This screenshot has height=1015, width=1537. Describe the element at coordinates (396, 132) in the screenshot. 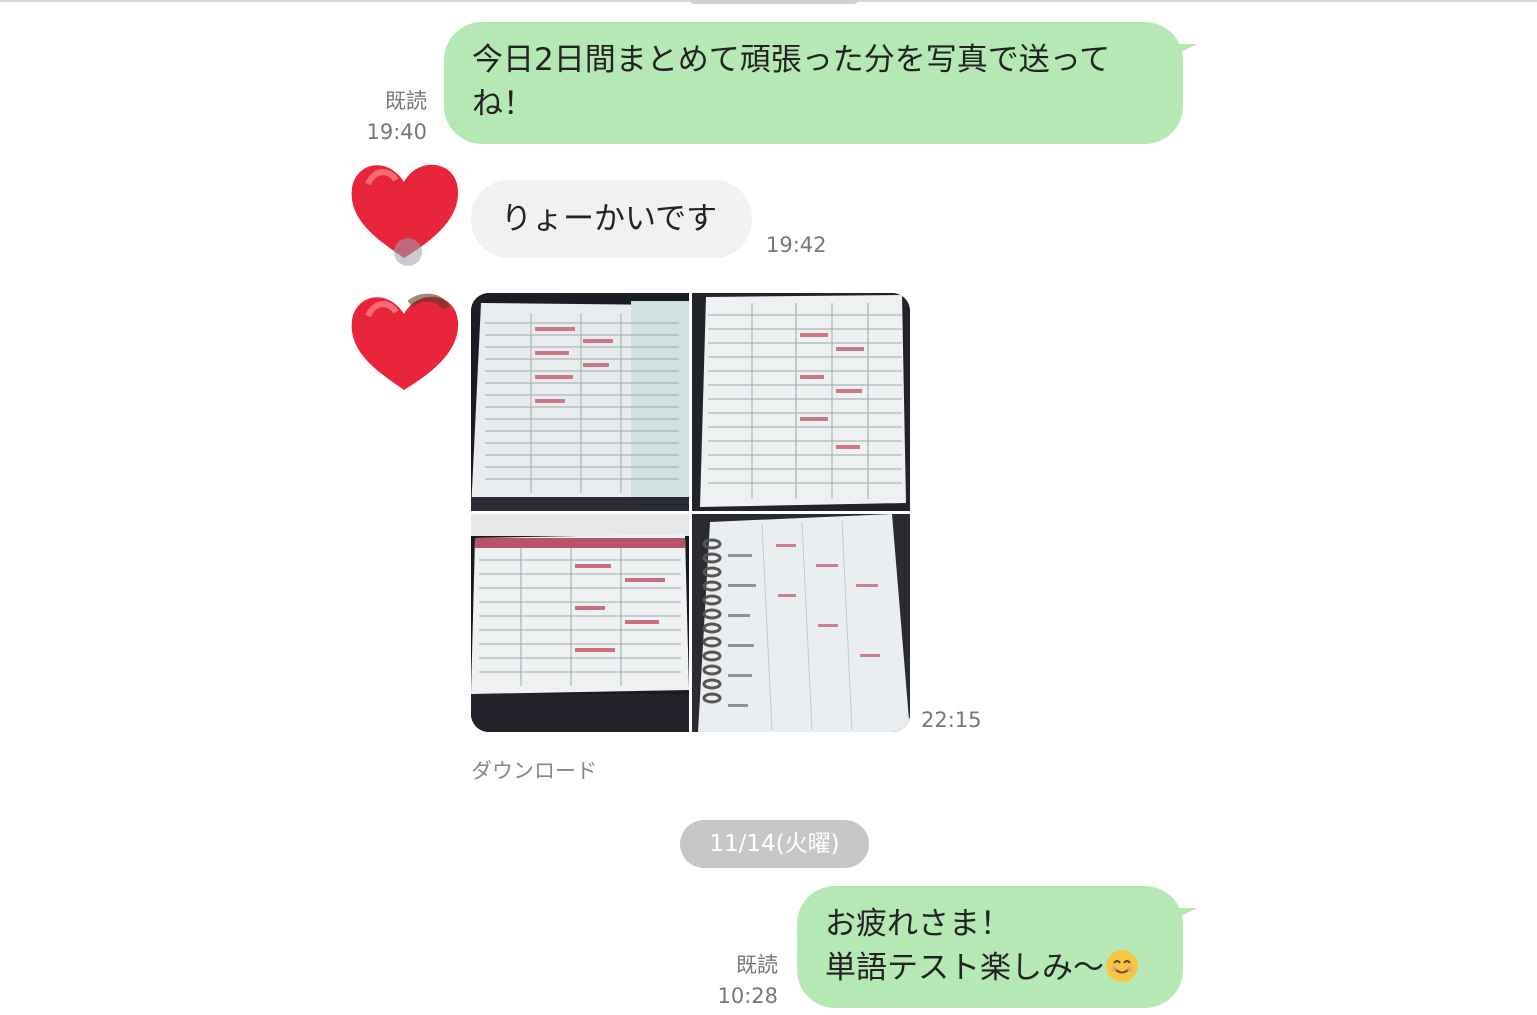

I see `message-time: 19:40` at that location.